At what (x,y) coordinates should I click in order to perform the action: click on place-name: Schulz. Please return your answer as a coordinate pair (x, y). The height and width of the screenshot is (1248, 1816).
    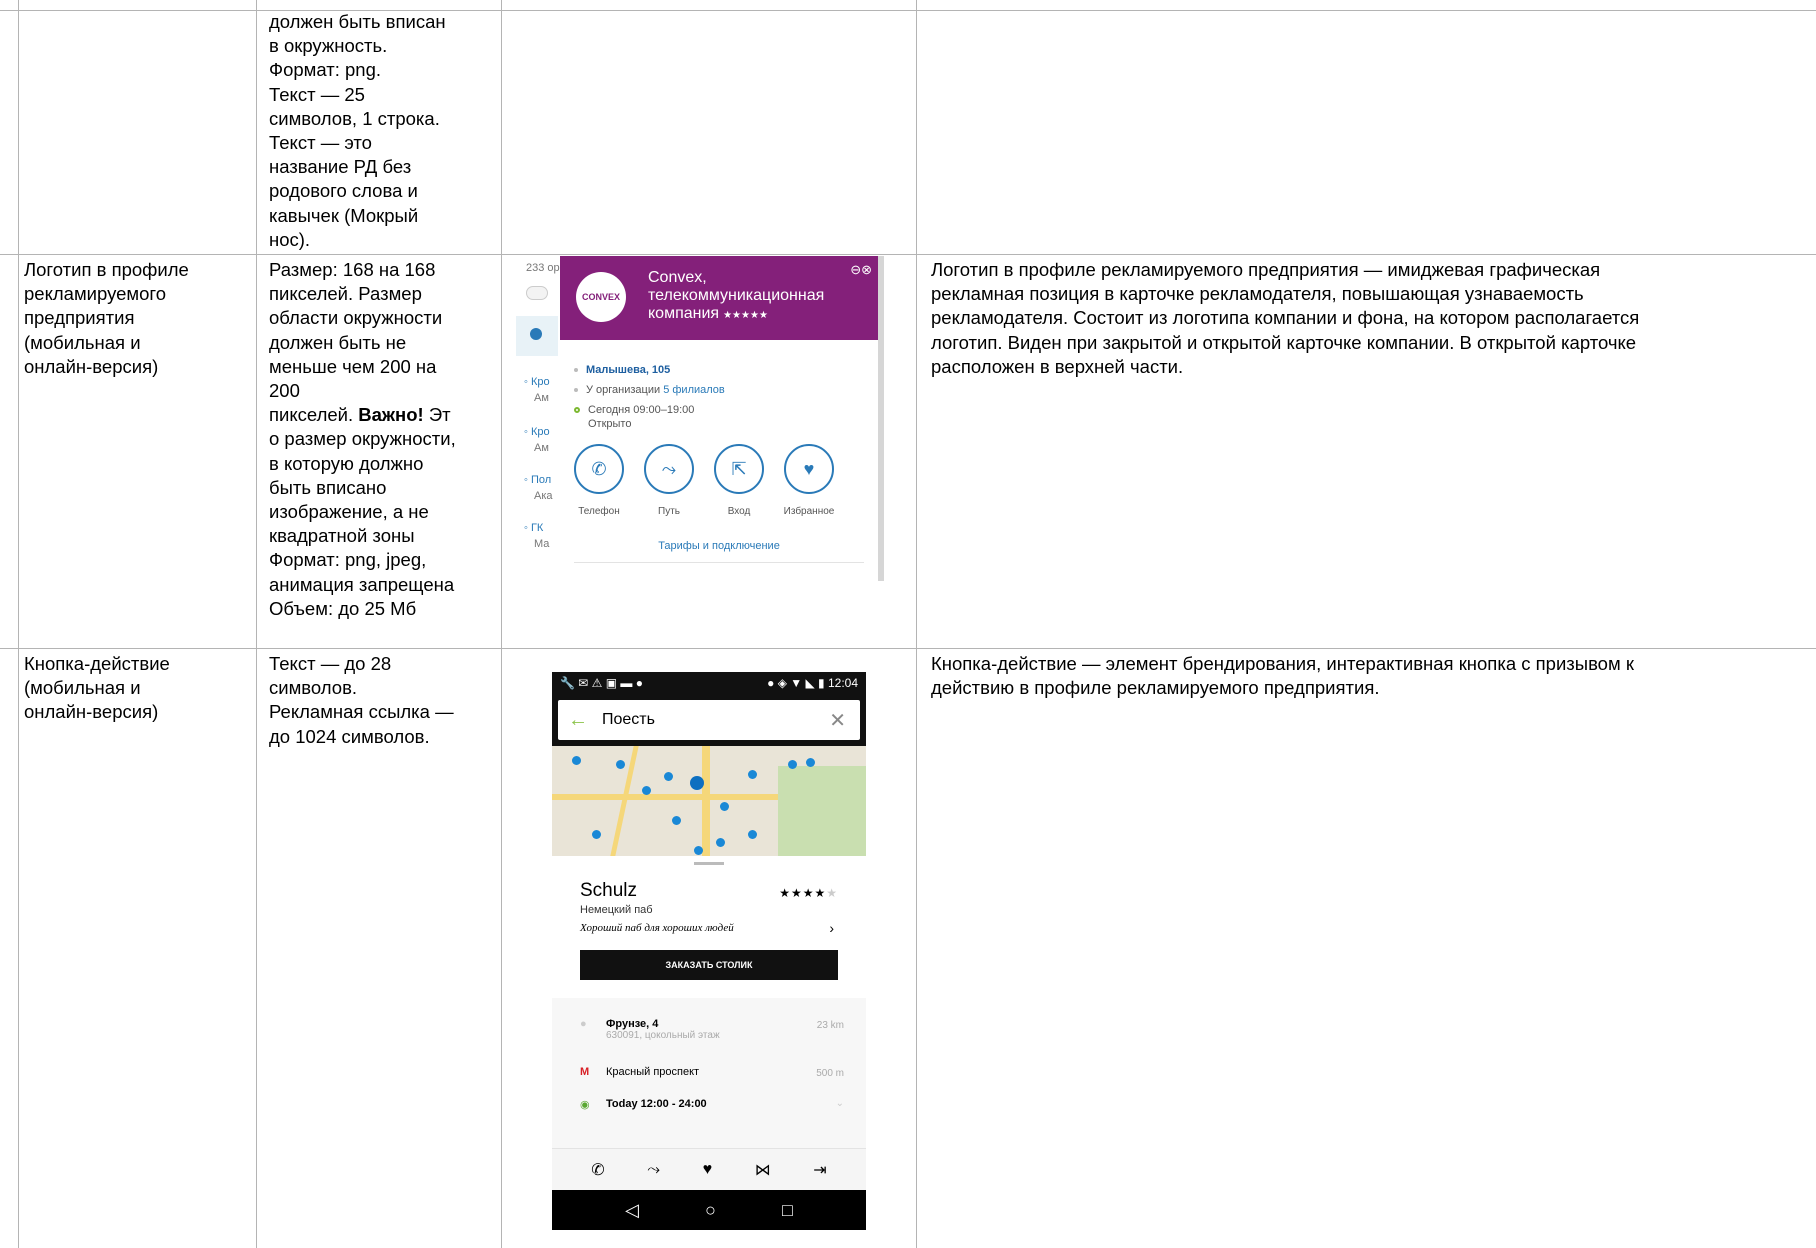
    Looking at the image, I should click on (609, 890).